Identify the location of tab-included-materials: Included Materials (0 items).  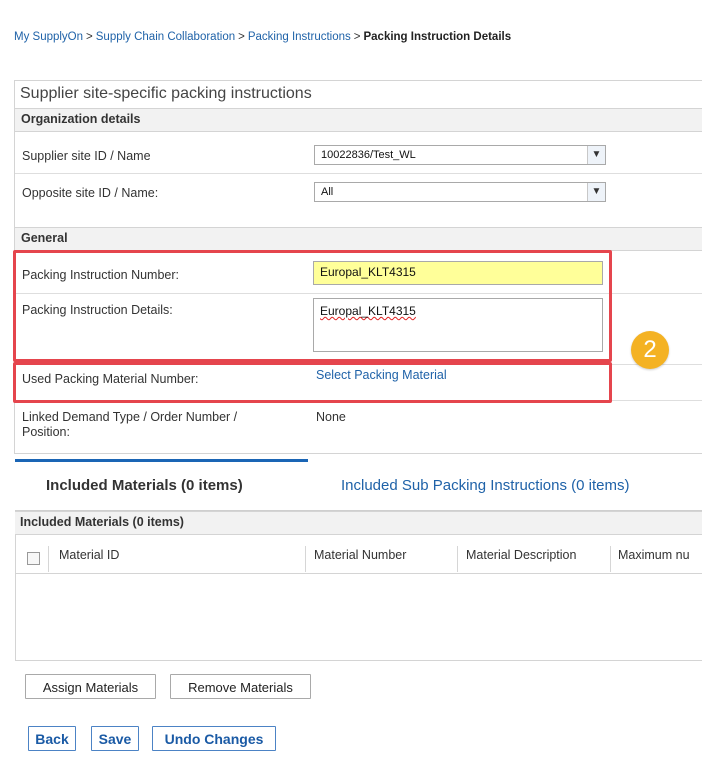
(161, 483).